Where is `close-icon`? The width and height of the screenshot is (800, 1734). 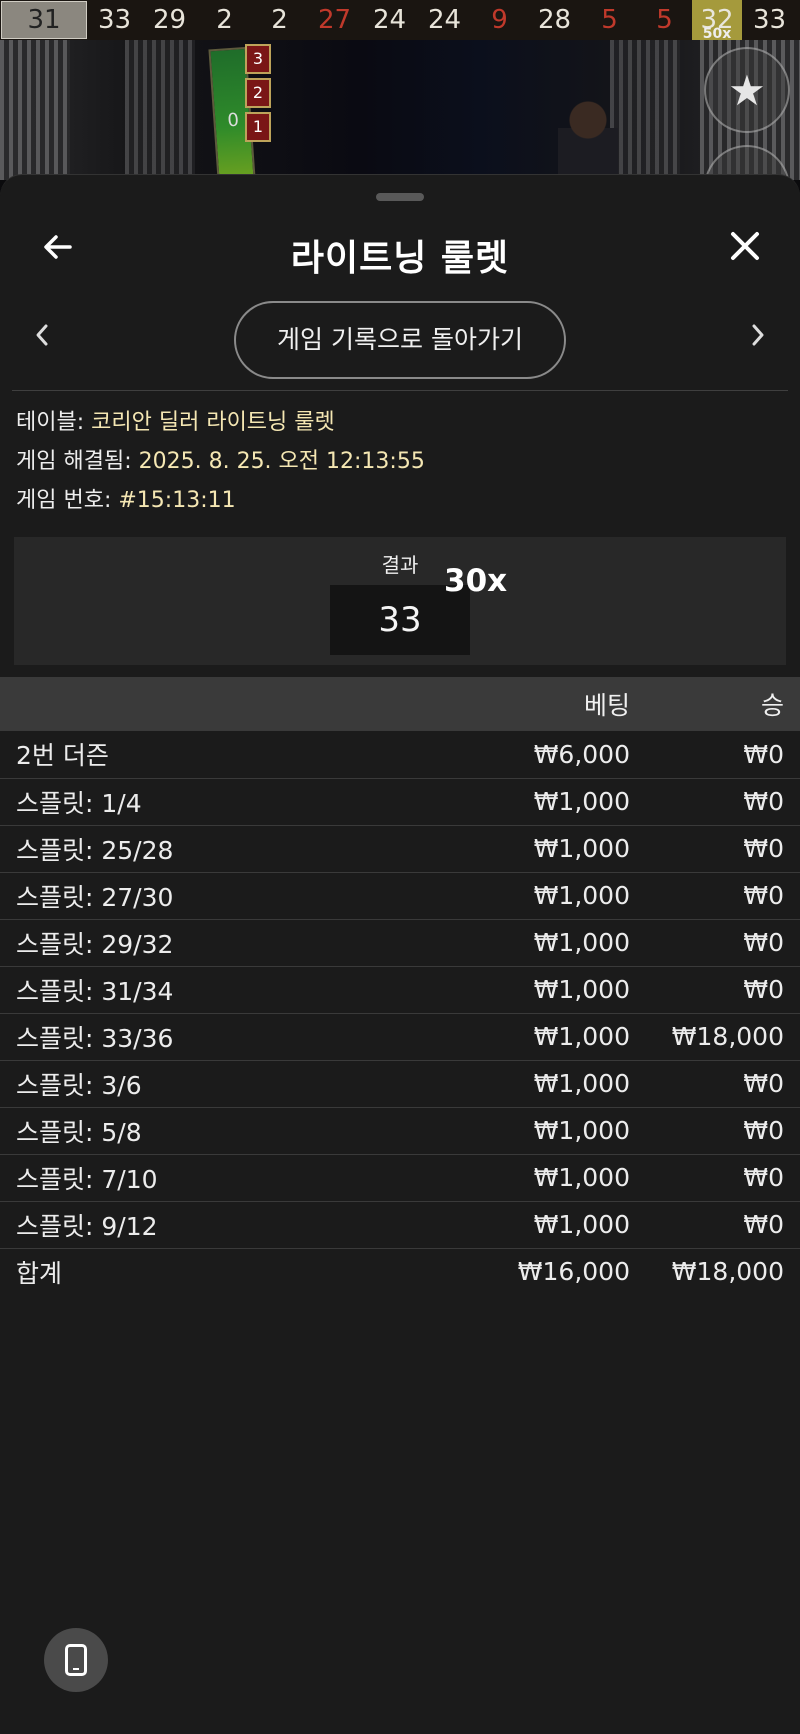 close-icon is located at coordinates (745, 246).